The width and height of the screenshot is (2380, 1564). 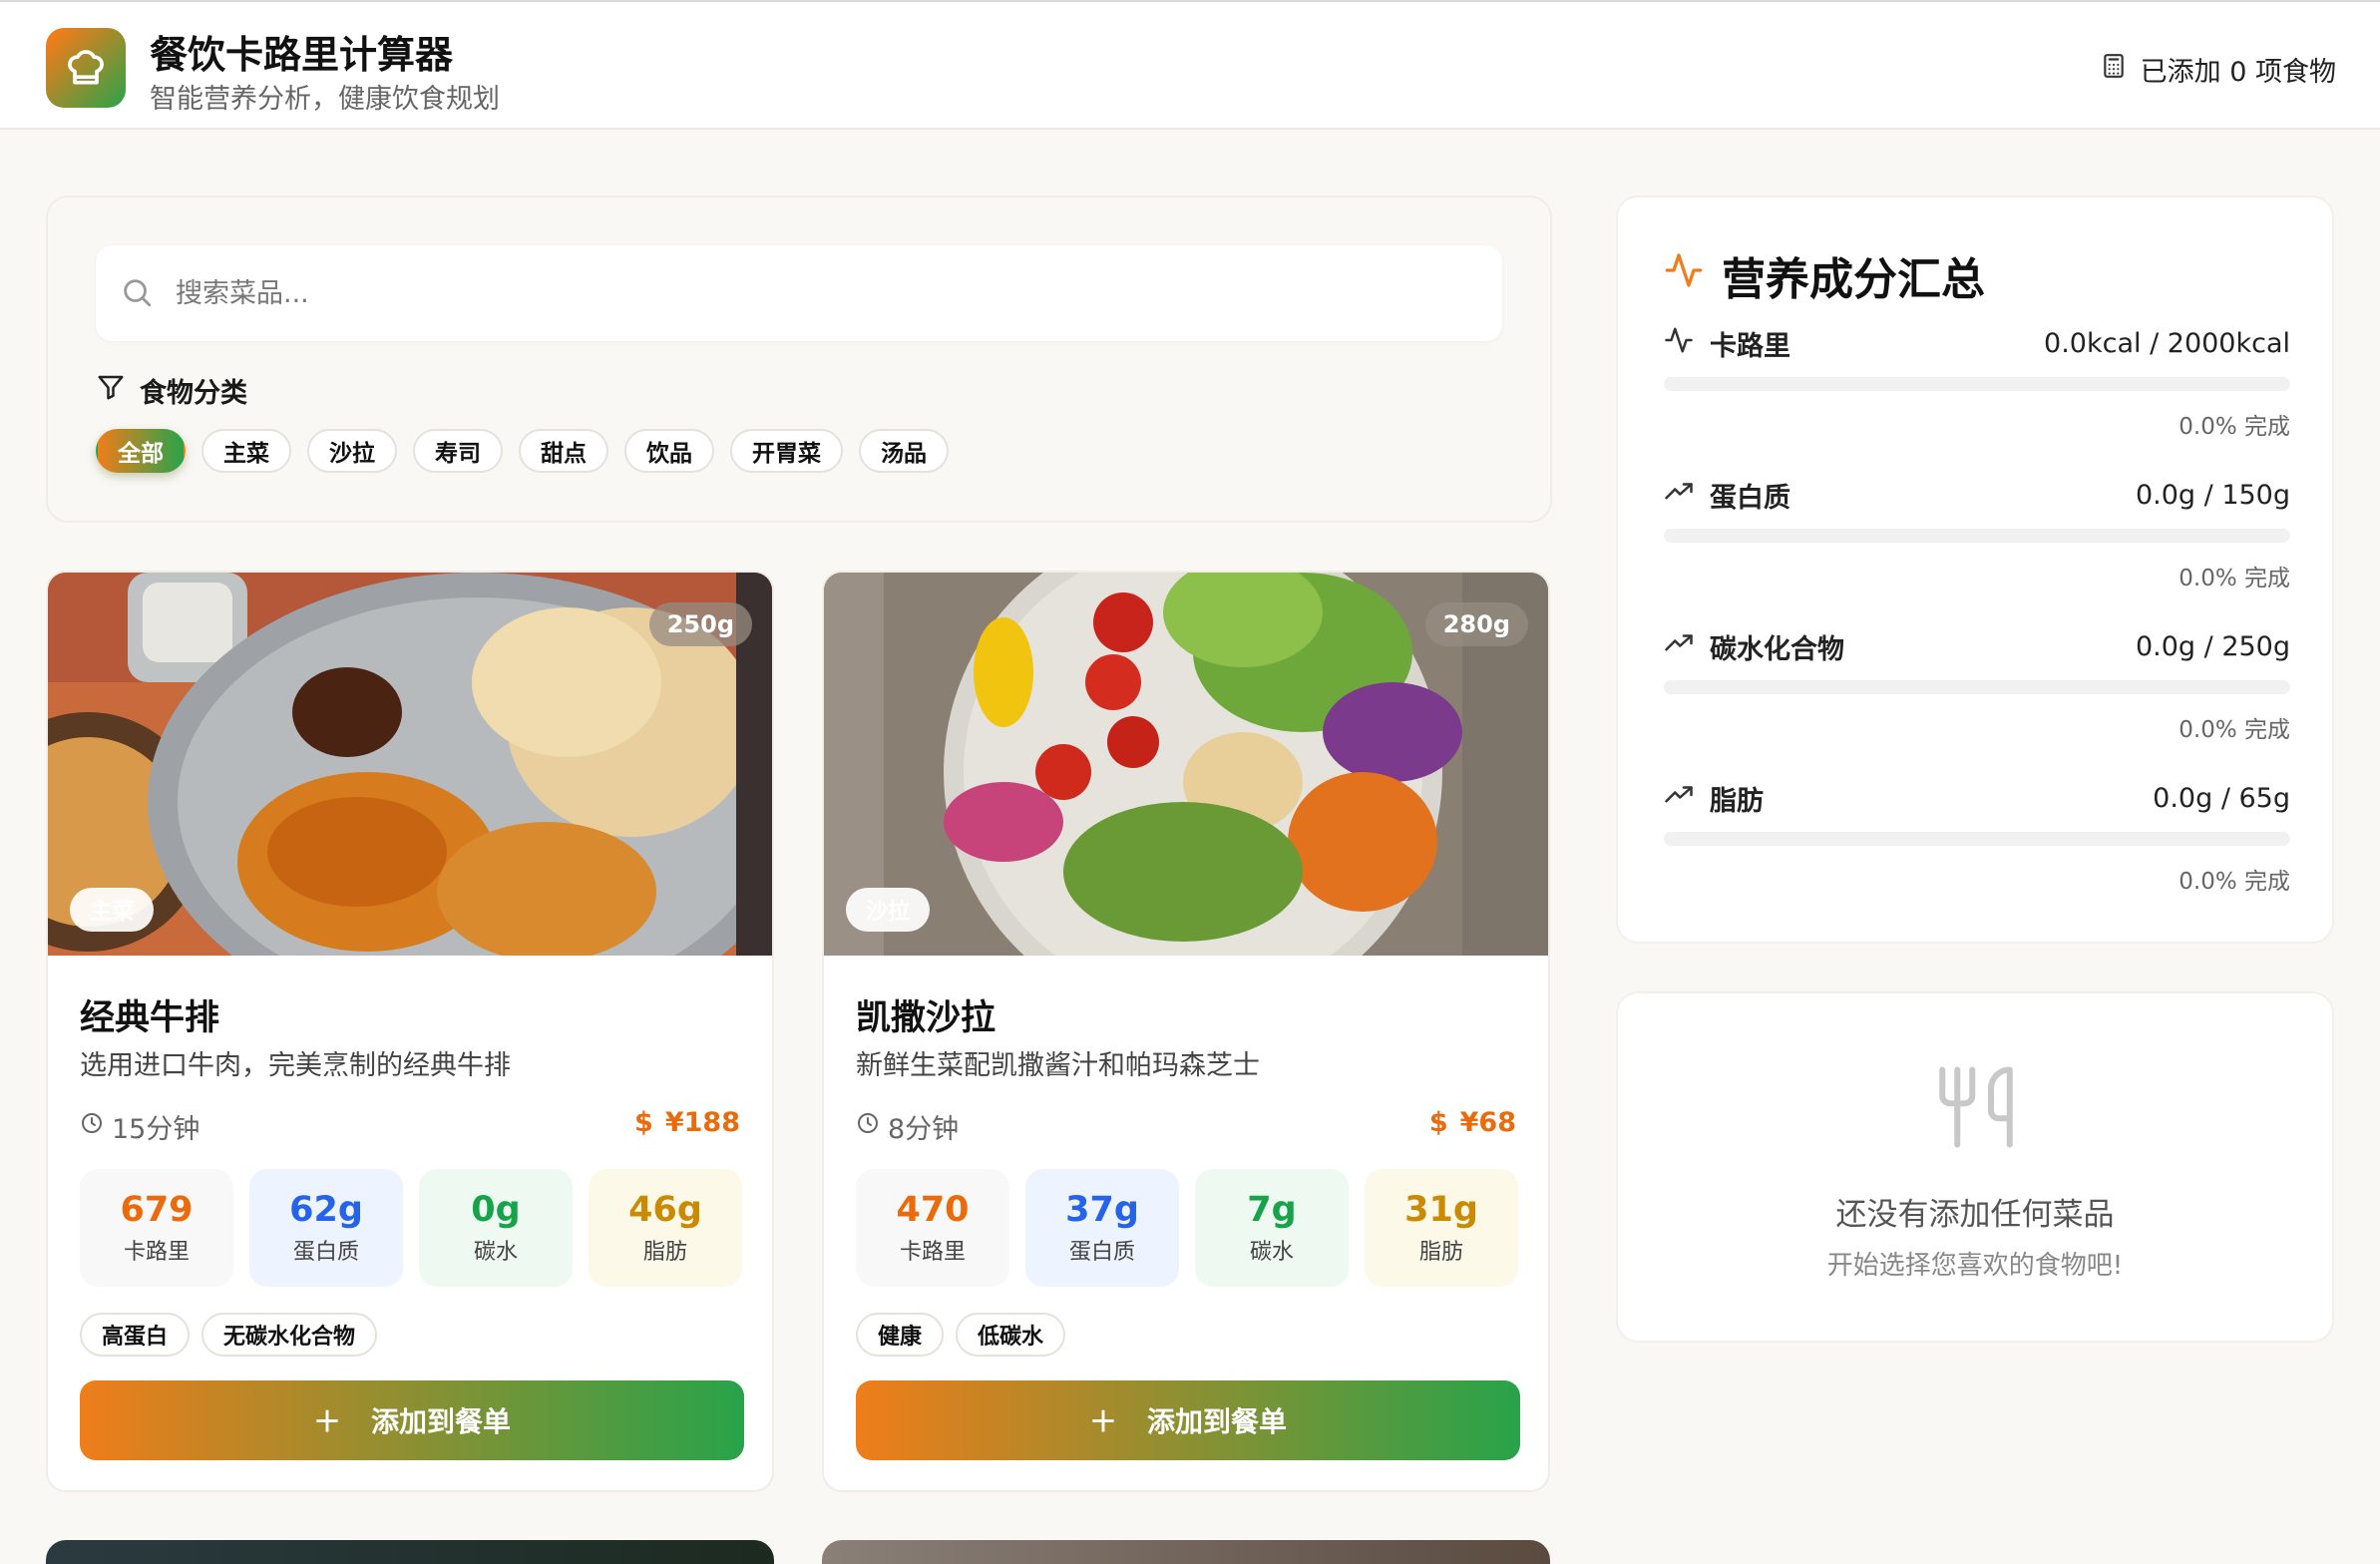 What do you see at coordinates (157, 1210) in the screenshot?
I see `calories-value: 679` at bounding box center [157, 1210].